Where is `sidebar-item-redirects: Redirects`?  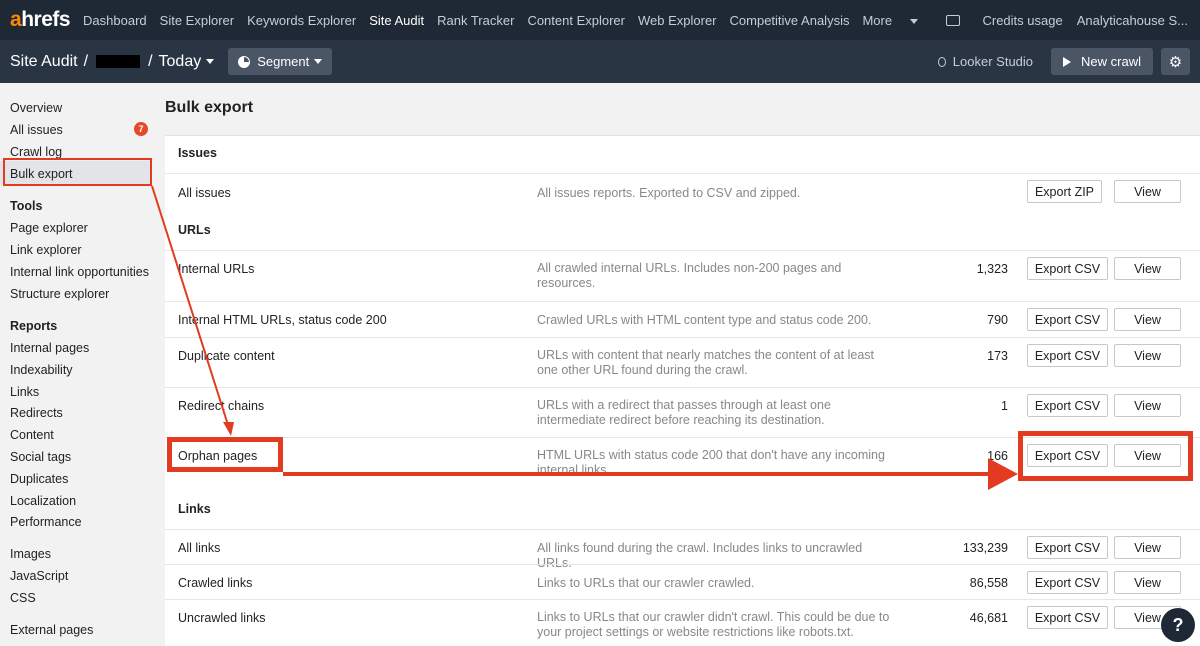 sidebar-item-redirects: Redirects is located at coordinates (36, 413).